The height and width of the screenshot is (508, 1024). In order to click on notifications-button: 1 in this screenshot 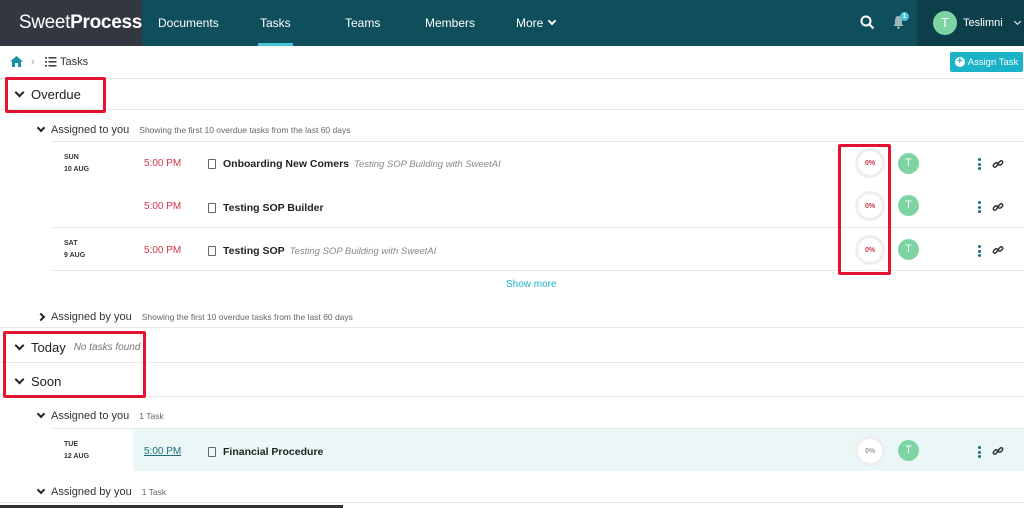, I will do `click(900, 20)`.